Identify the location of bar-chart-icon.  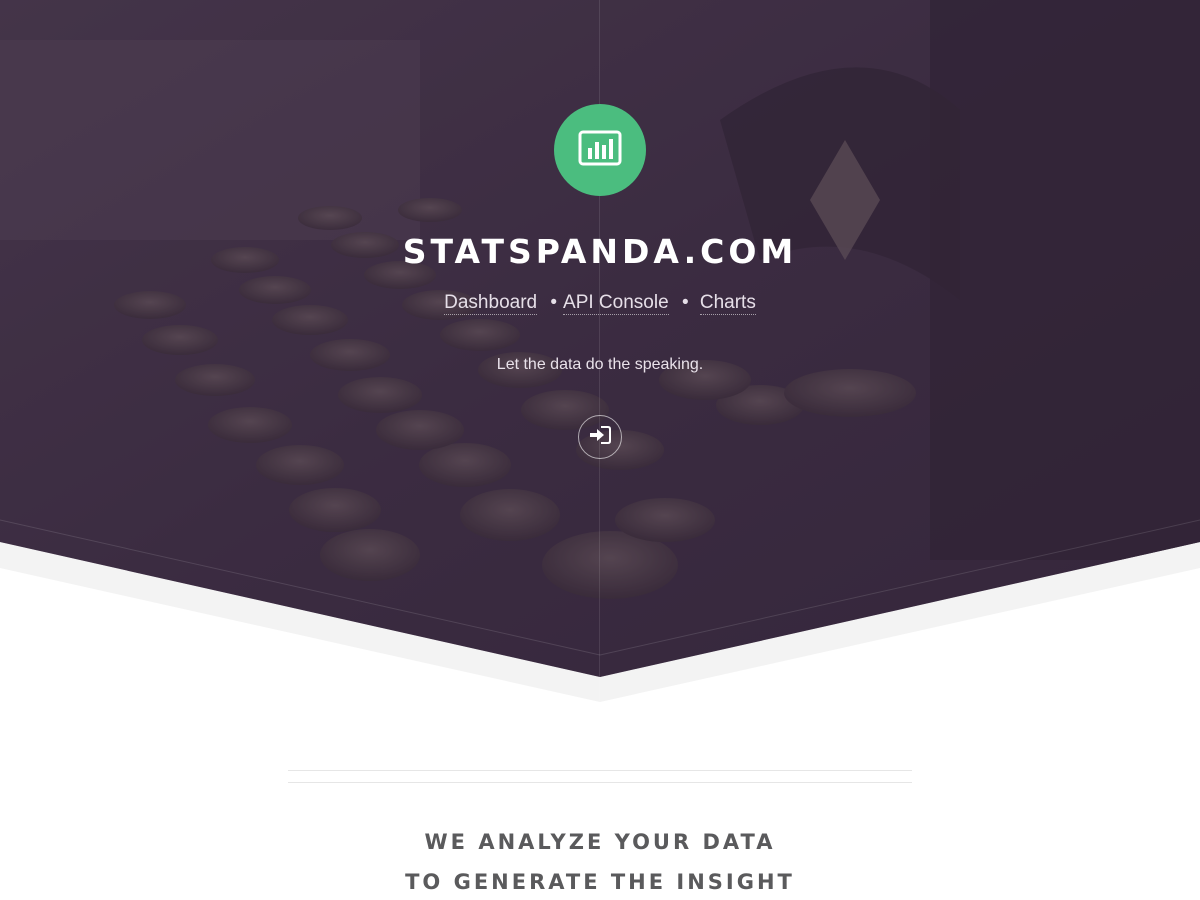
(600, 150).